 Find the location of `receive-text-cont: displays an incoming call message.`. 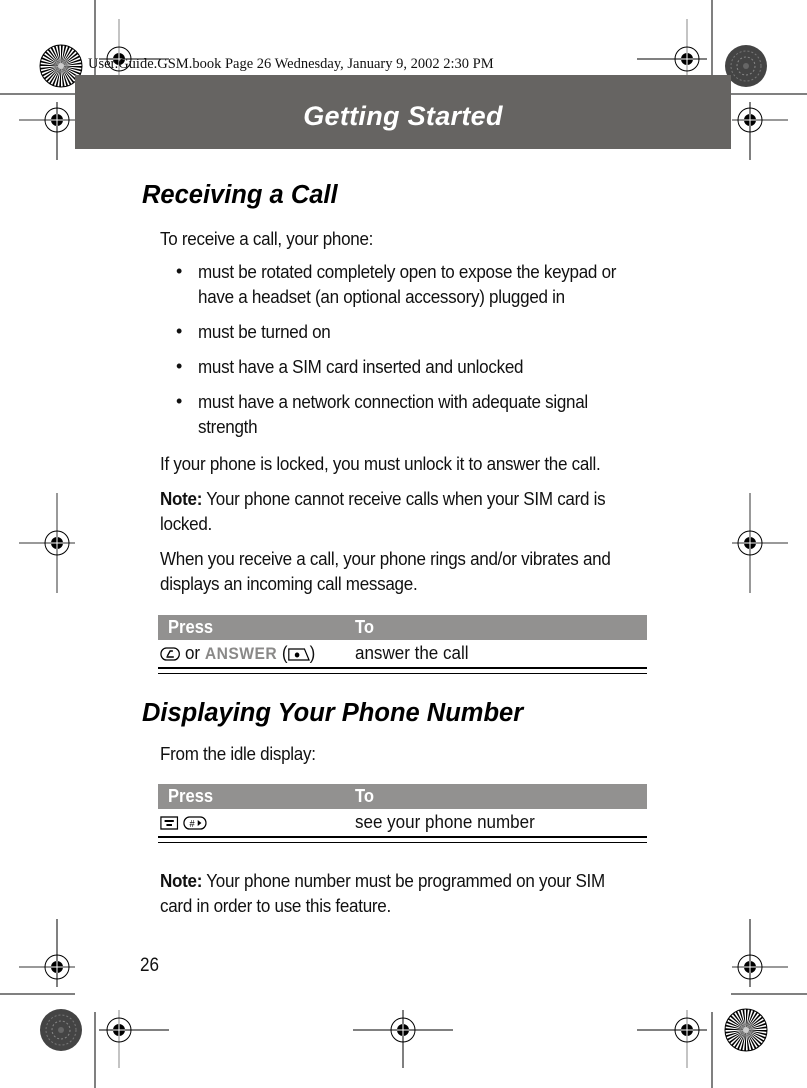

receive-text-cont: displays an incoming call message. is located at coordinates (289, 583).